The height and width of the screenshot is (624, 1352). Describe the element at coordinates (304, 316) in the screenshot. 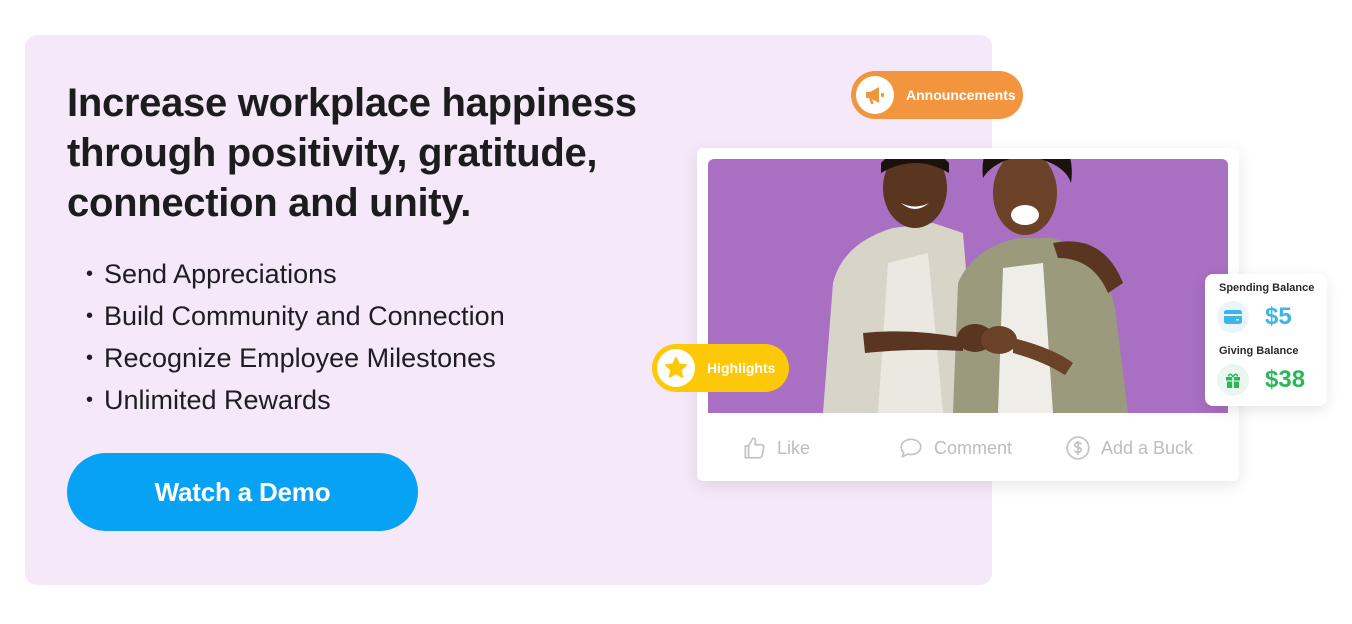

I see `feature-label: Build Community and Connection` at that location.